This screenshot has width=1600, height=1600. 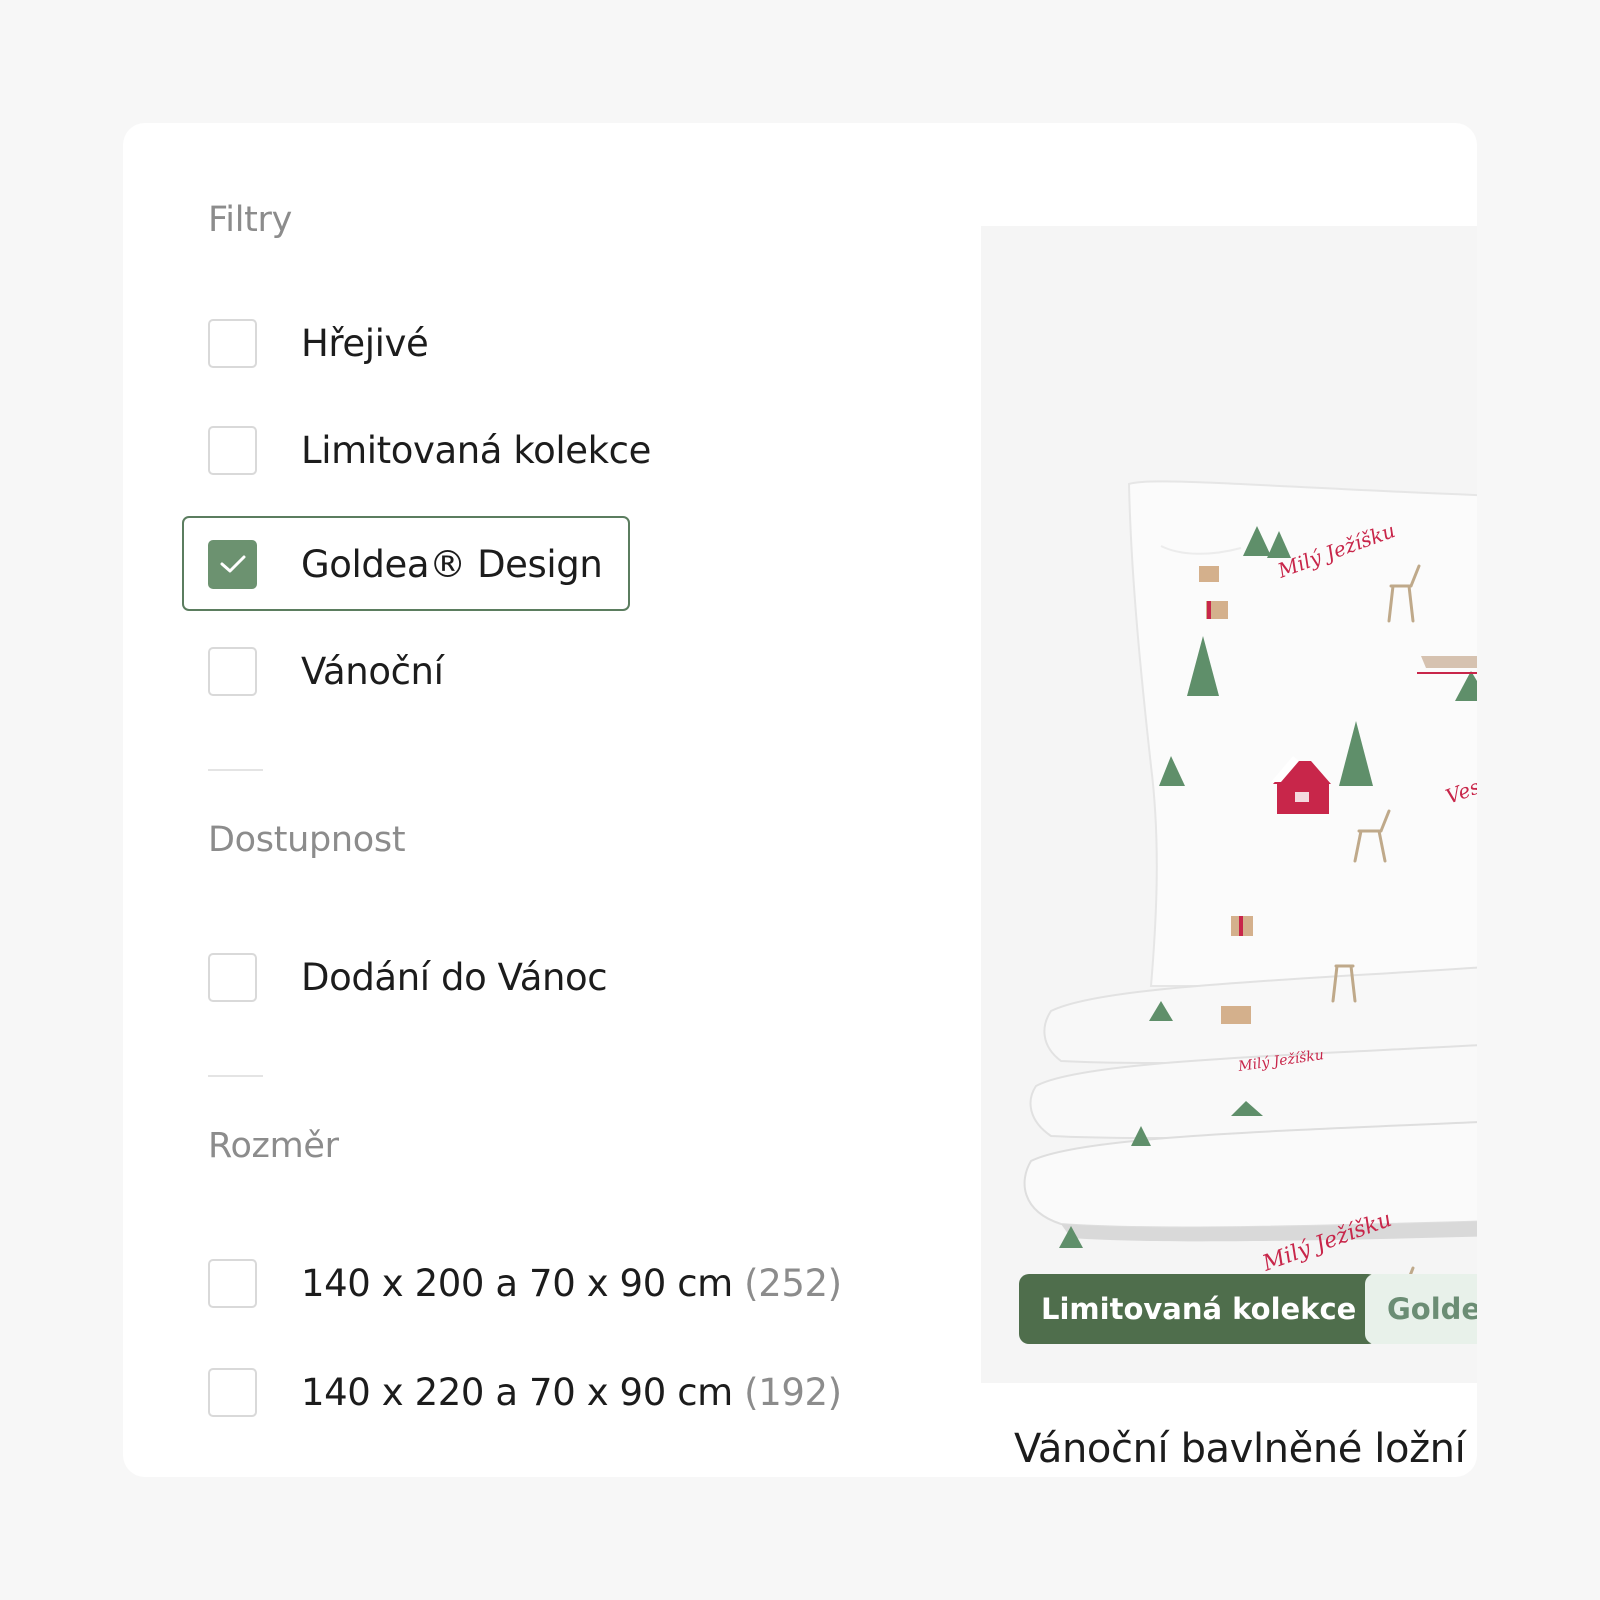 I want to click on filter-option-label: Goldea® Design, so click(x=452, y=564).